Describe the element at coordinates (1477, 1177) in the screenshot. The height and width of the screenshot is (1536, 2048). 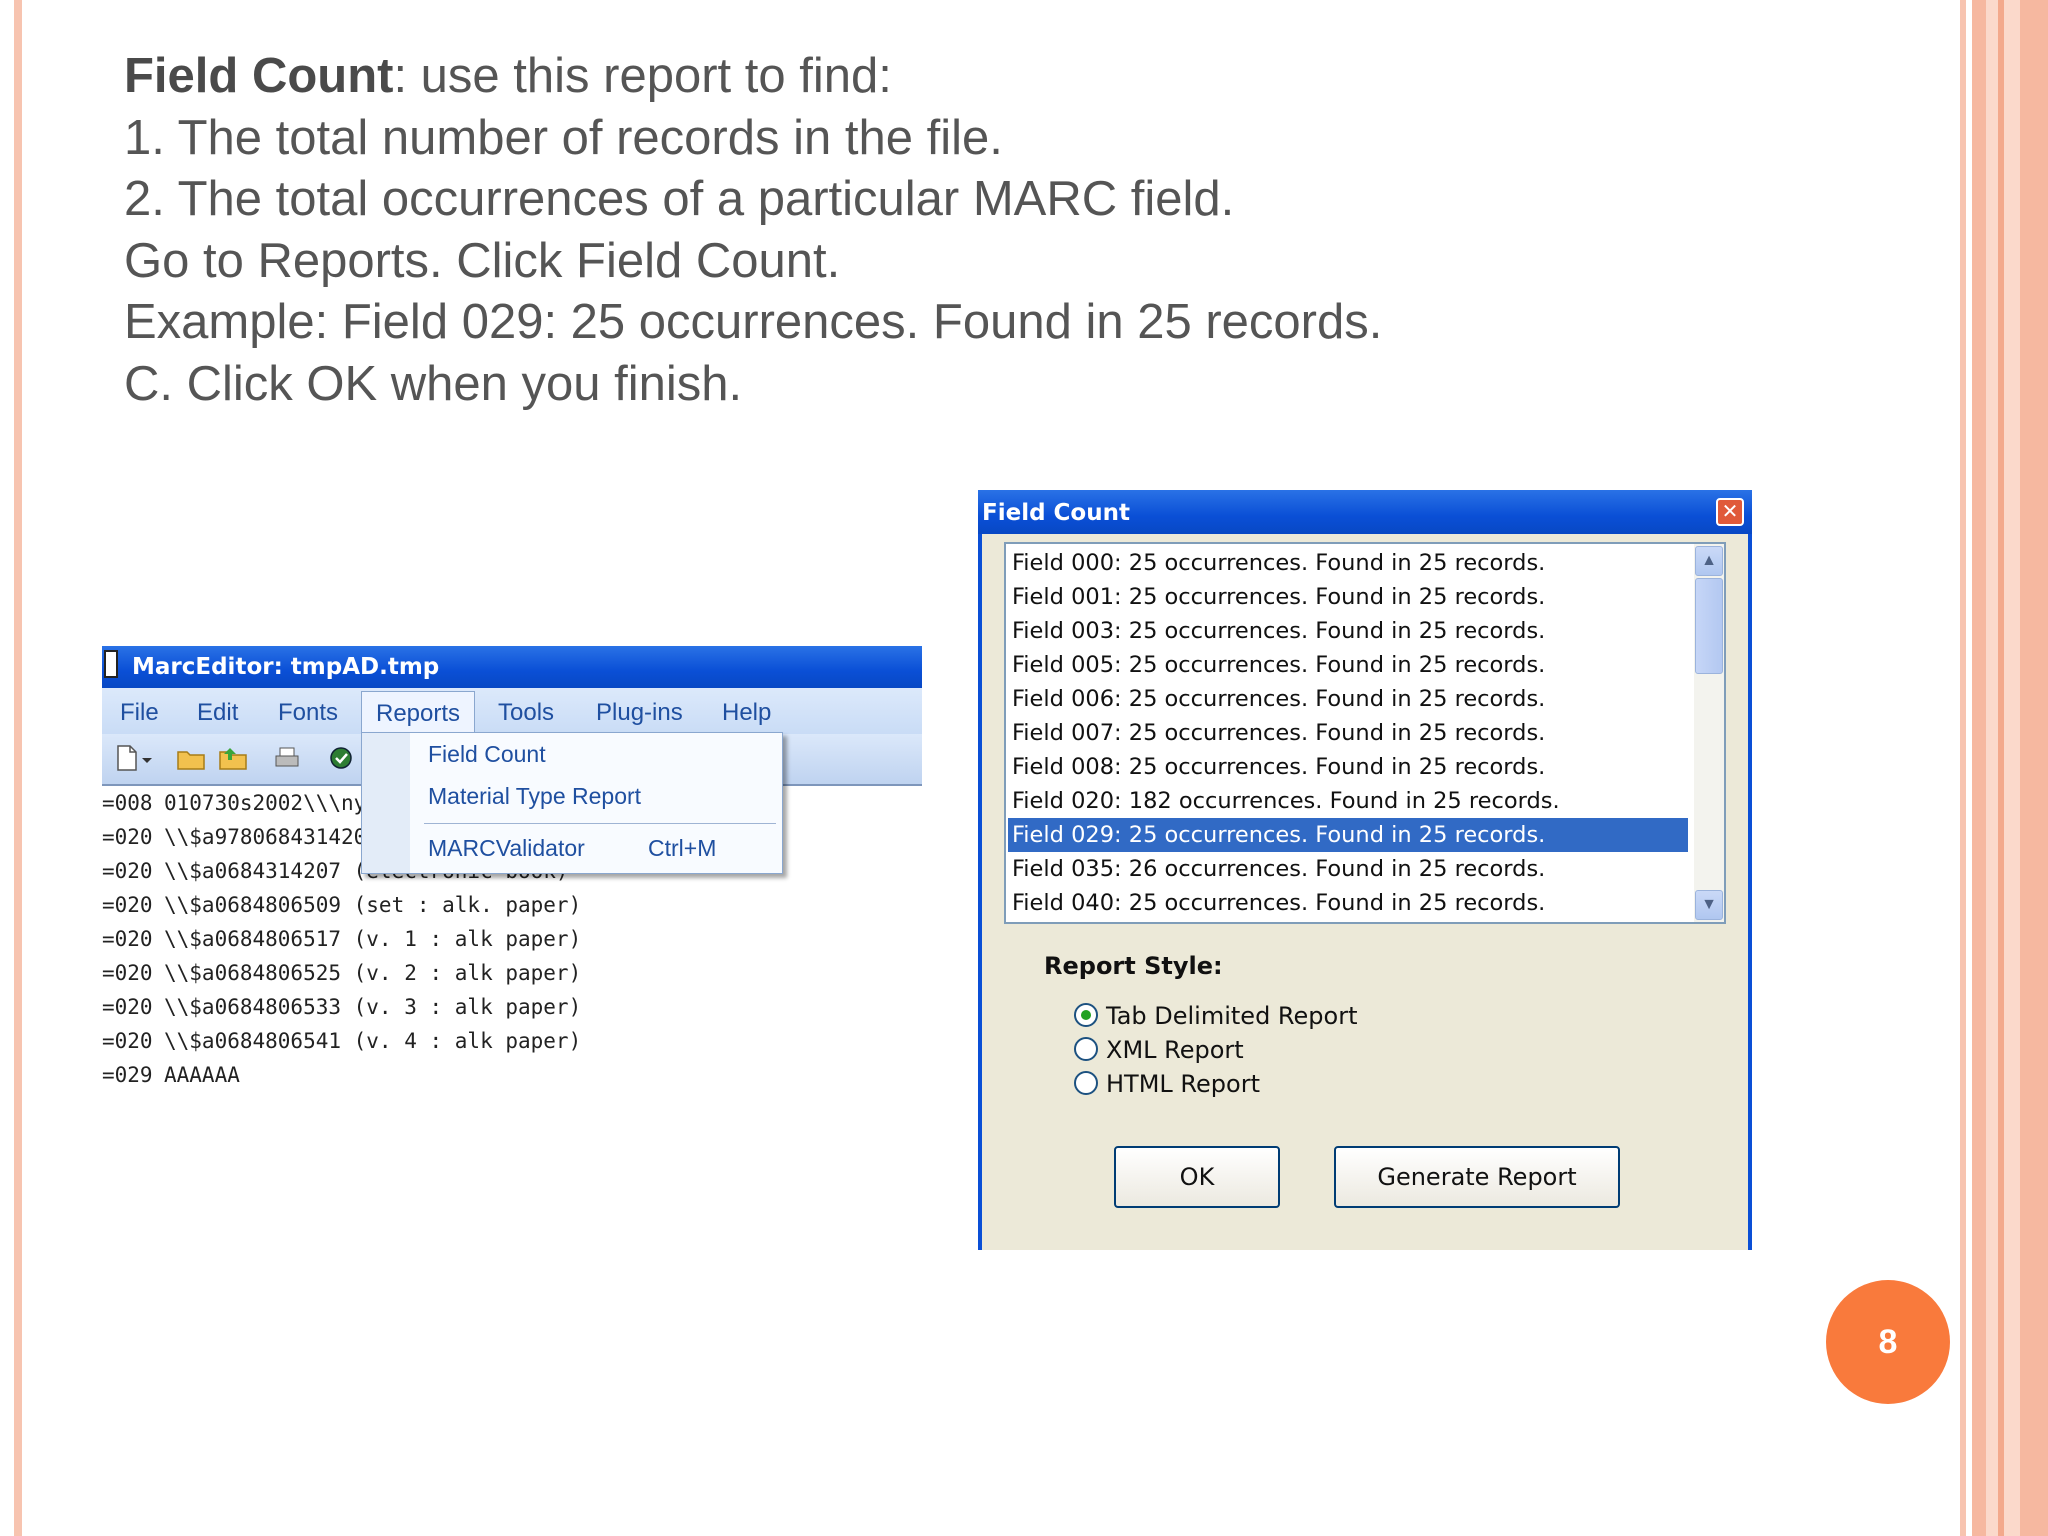
I see `generate-report-button: Generate Report` at that location.